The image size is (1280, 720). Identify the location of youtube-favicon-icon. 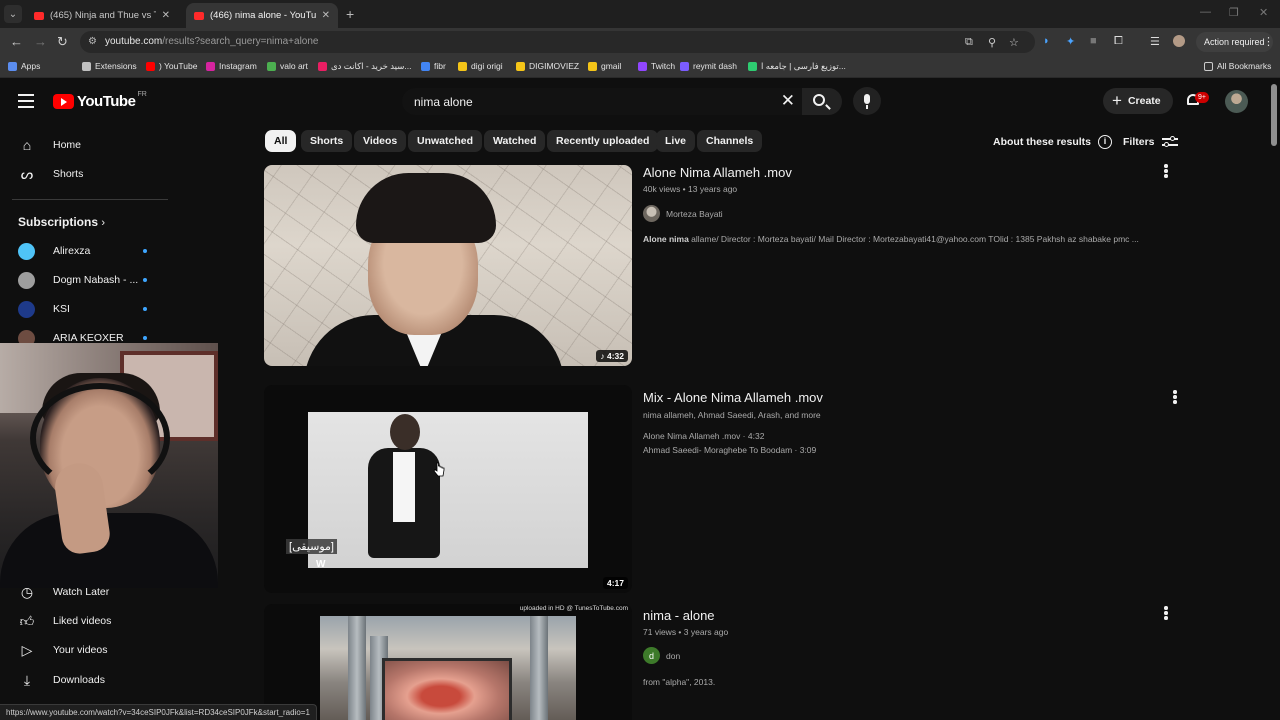
(199, 15).